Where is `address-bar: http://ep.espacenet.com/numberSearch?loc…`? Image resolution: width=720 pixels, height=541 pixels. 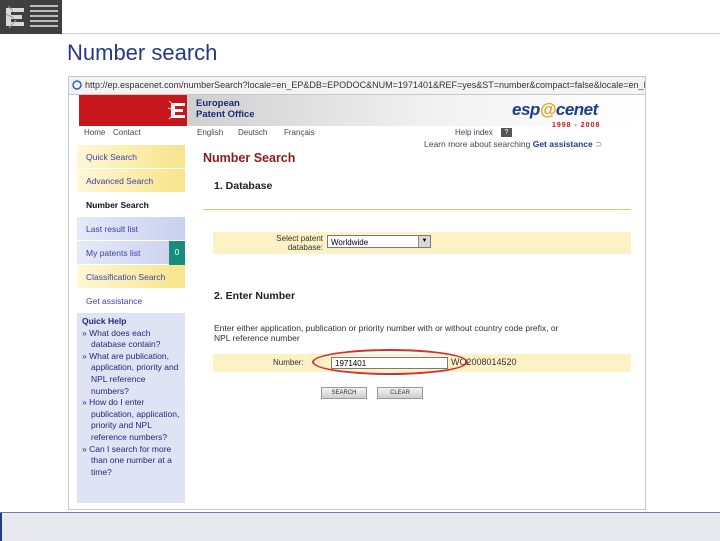 address-bar: http://ep.espacenet.com/numberSearch?loc… is located at coordinates (357, 86).